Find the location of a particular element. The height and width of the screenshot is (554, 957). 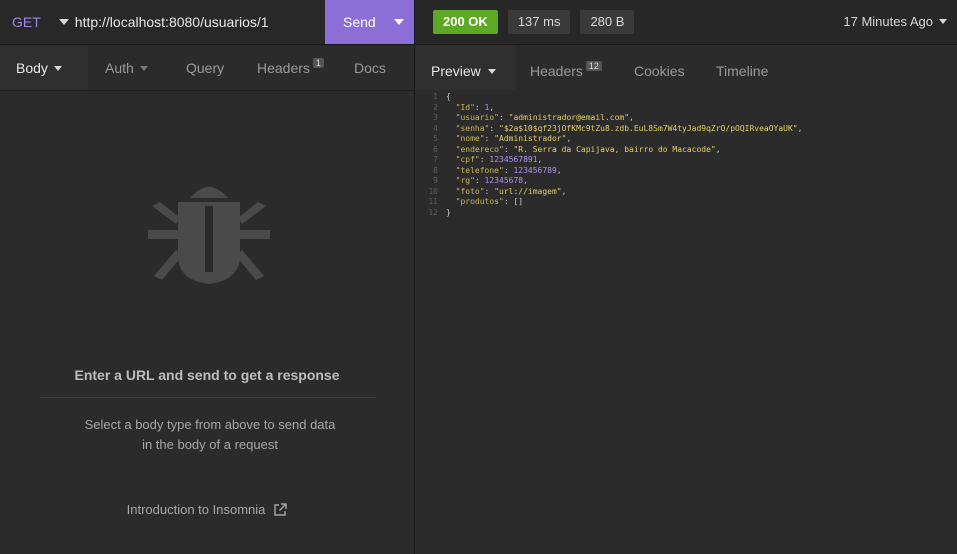

tab-timeline-label: Timeline is located at coordinates (742, 71).